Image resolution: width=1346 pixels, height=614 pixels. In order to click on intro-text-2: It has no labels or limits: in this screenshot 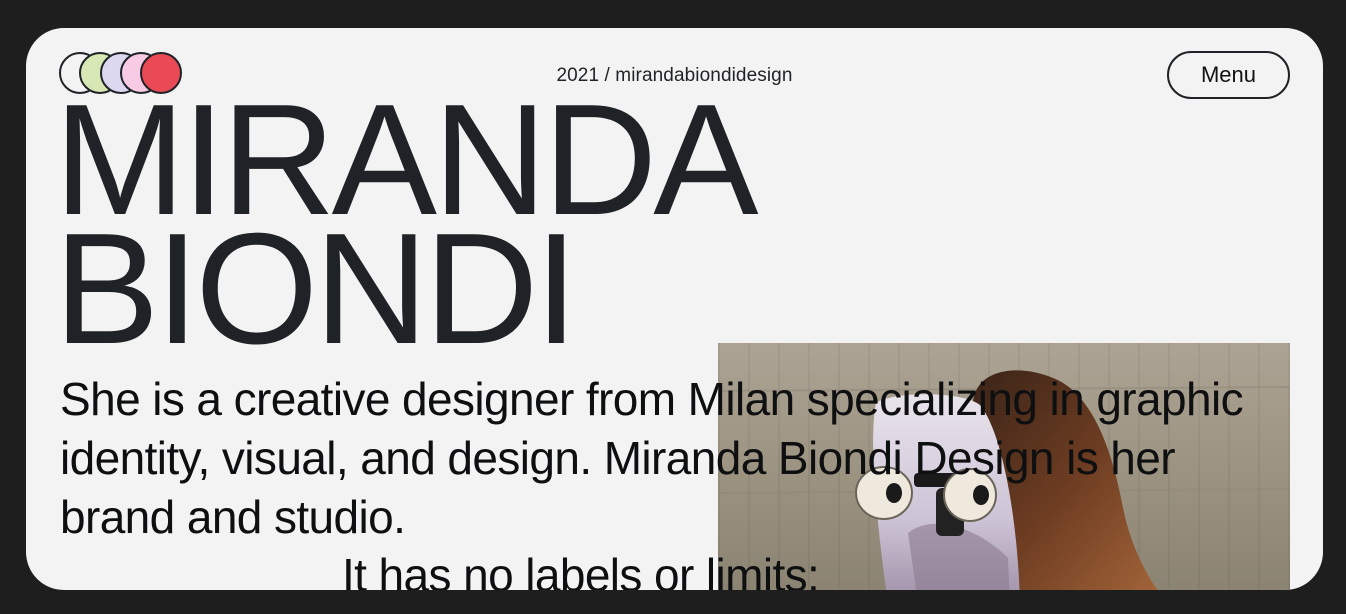, I will do `click(581, 569)`.